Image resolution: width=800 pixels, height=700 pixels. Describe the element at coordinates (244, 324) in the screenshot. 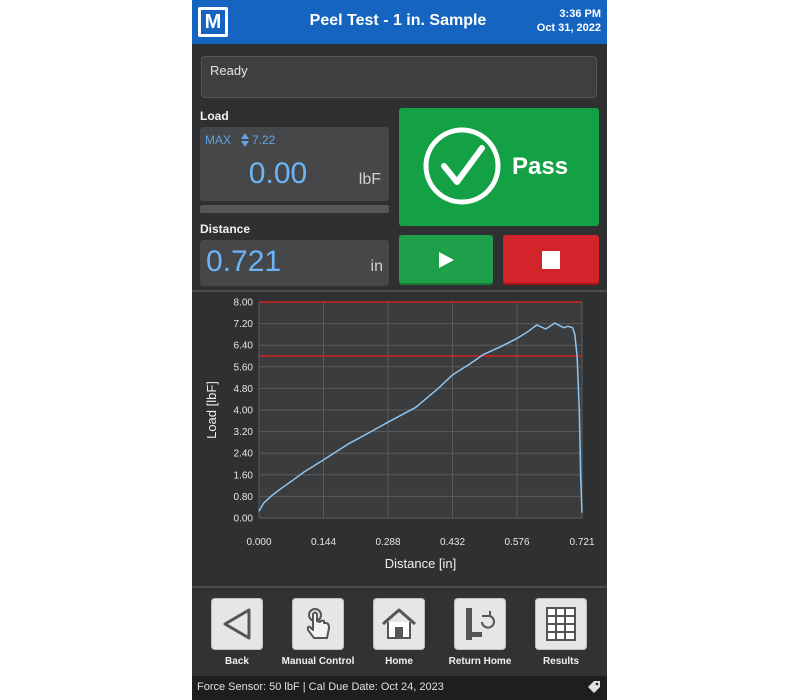

I see `y-tick-label: 7.20` at that location.